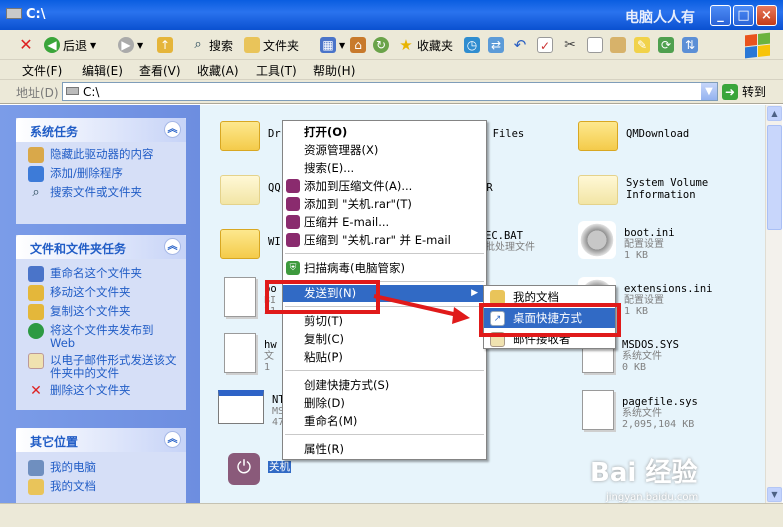 Image resolution: width=783 pixels, height=527 pixels. Describe the element at coordinates (101, 367) in the screenshot. I see `task-email: 以电子邮件形式发送该文件夹中的文件` at that location.